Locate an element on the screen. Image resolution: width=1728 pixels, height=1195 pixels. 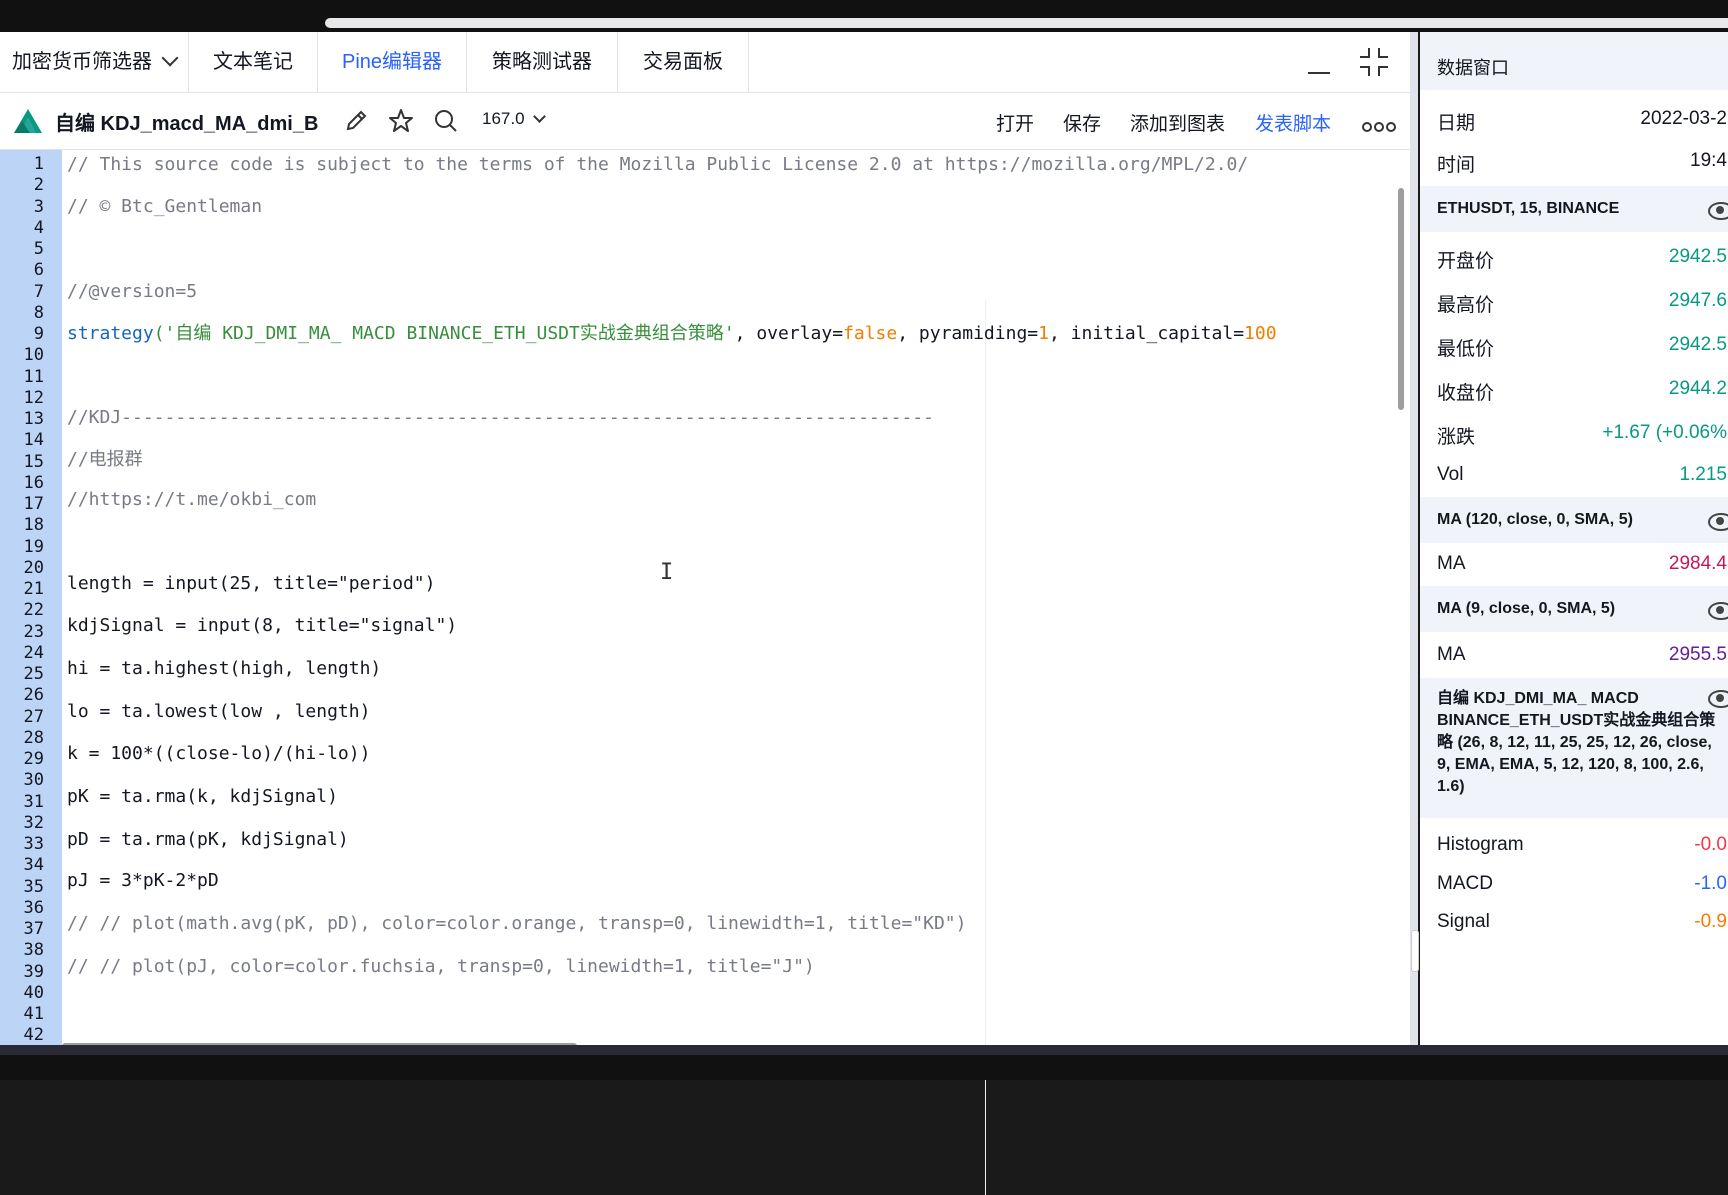
panel-splitter is located at coordinates (1414, 538).